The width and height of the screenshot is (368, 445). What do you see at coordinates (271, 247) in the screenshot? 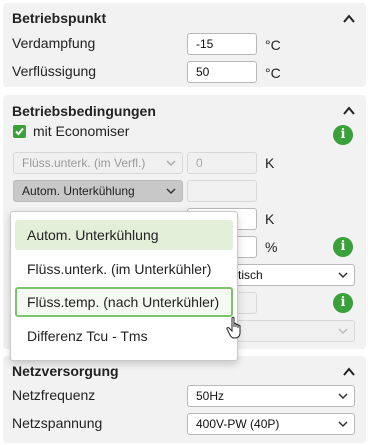
I see `row4-unit: %` at bounding box center [271, 247].